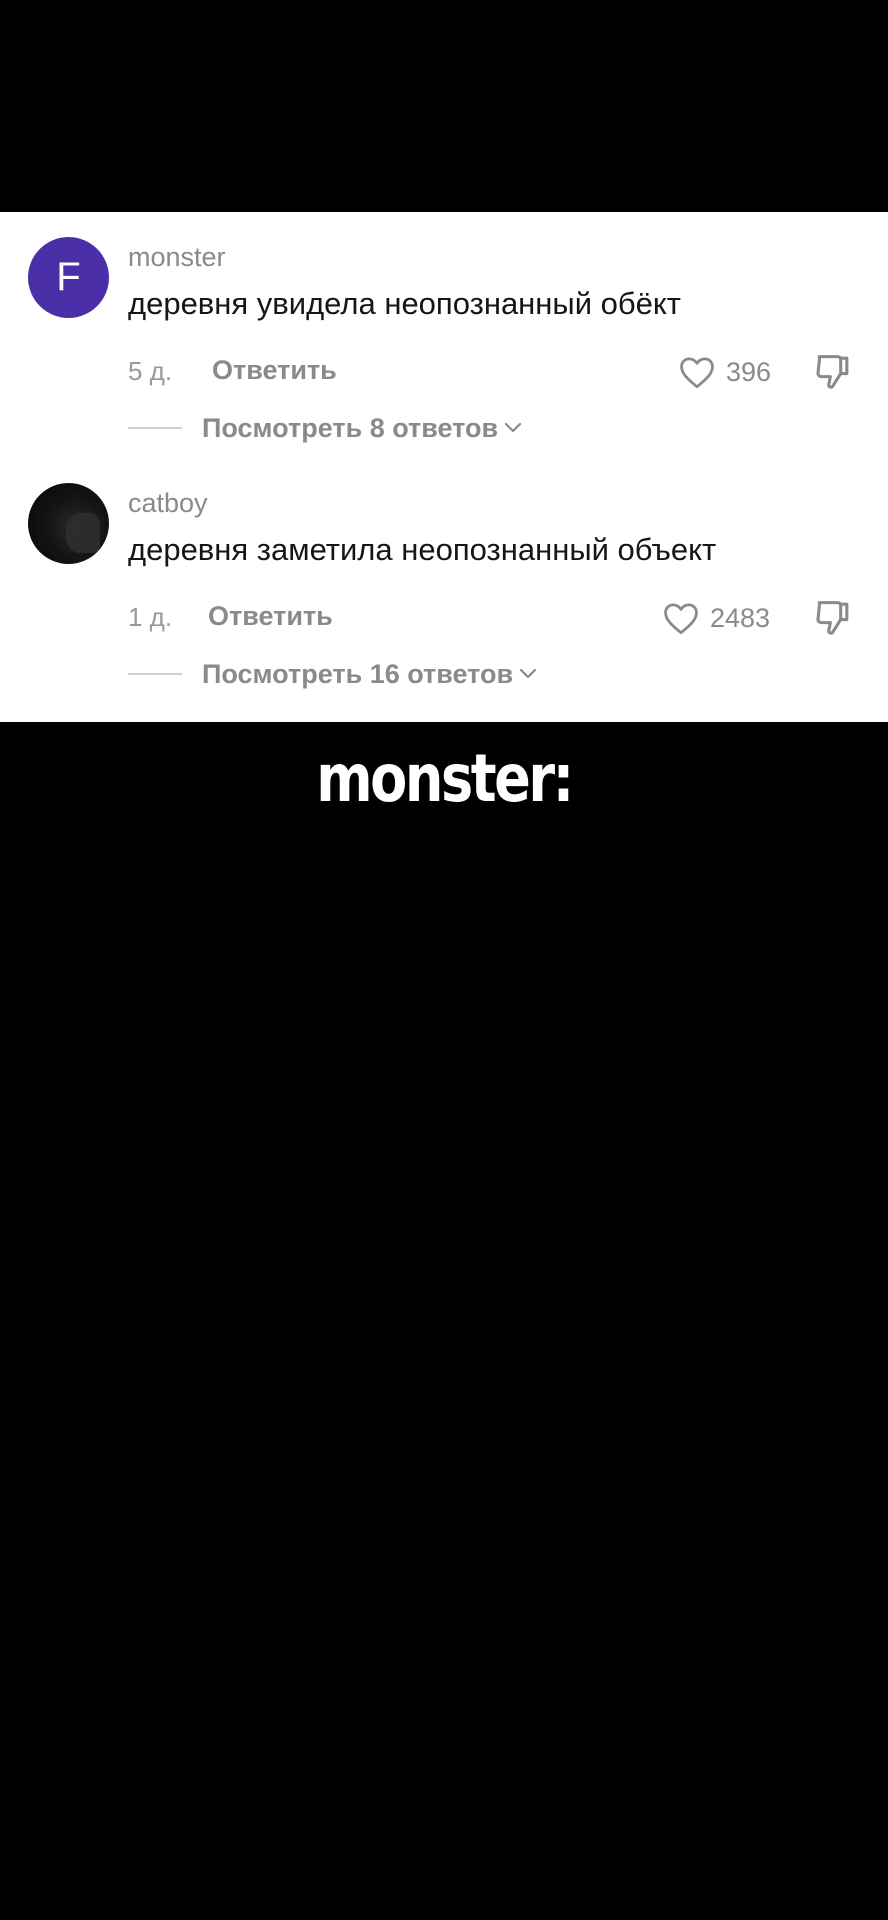 Image resolution: width=888 pixels, height=1920 pixels. I want to click on comment-text: деревня увидела неопознанный обёкт, so click(404, 303).